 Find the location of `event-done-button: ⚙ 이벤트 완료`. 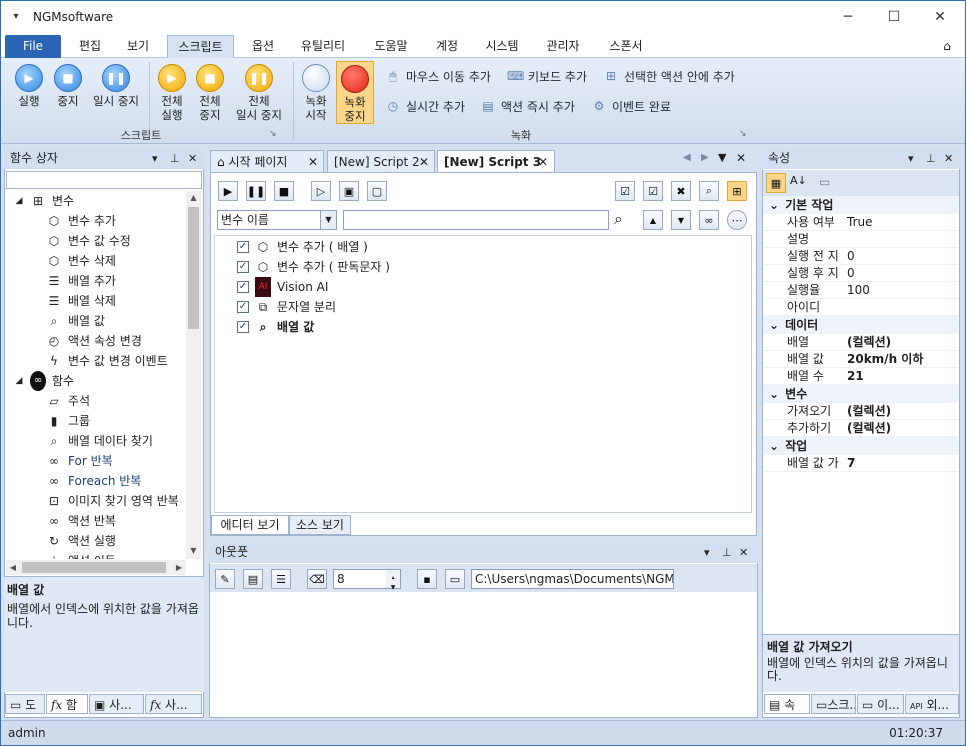

event-done-button: ⚙ 이벤트 완료 is located at coordinates (631, 106).